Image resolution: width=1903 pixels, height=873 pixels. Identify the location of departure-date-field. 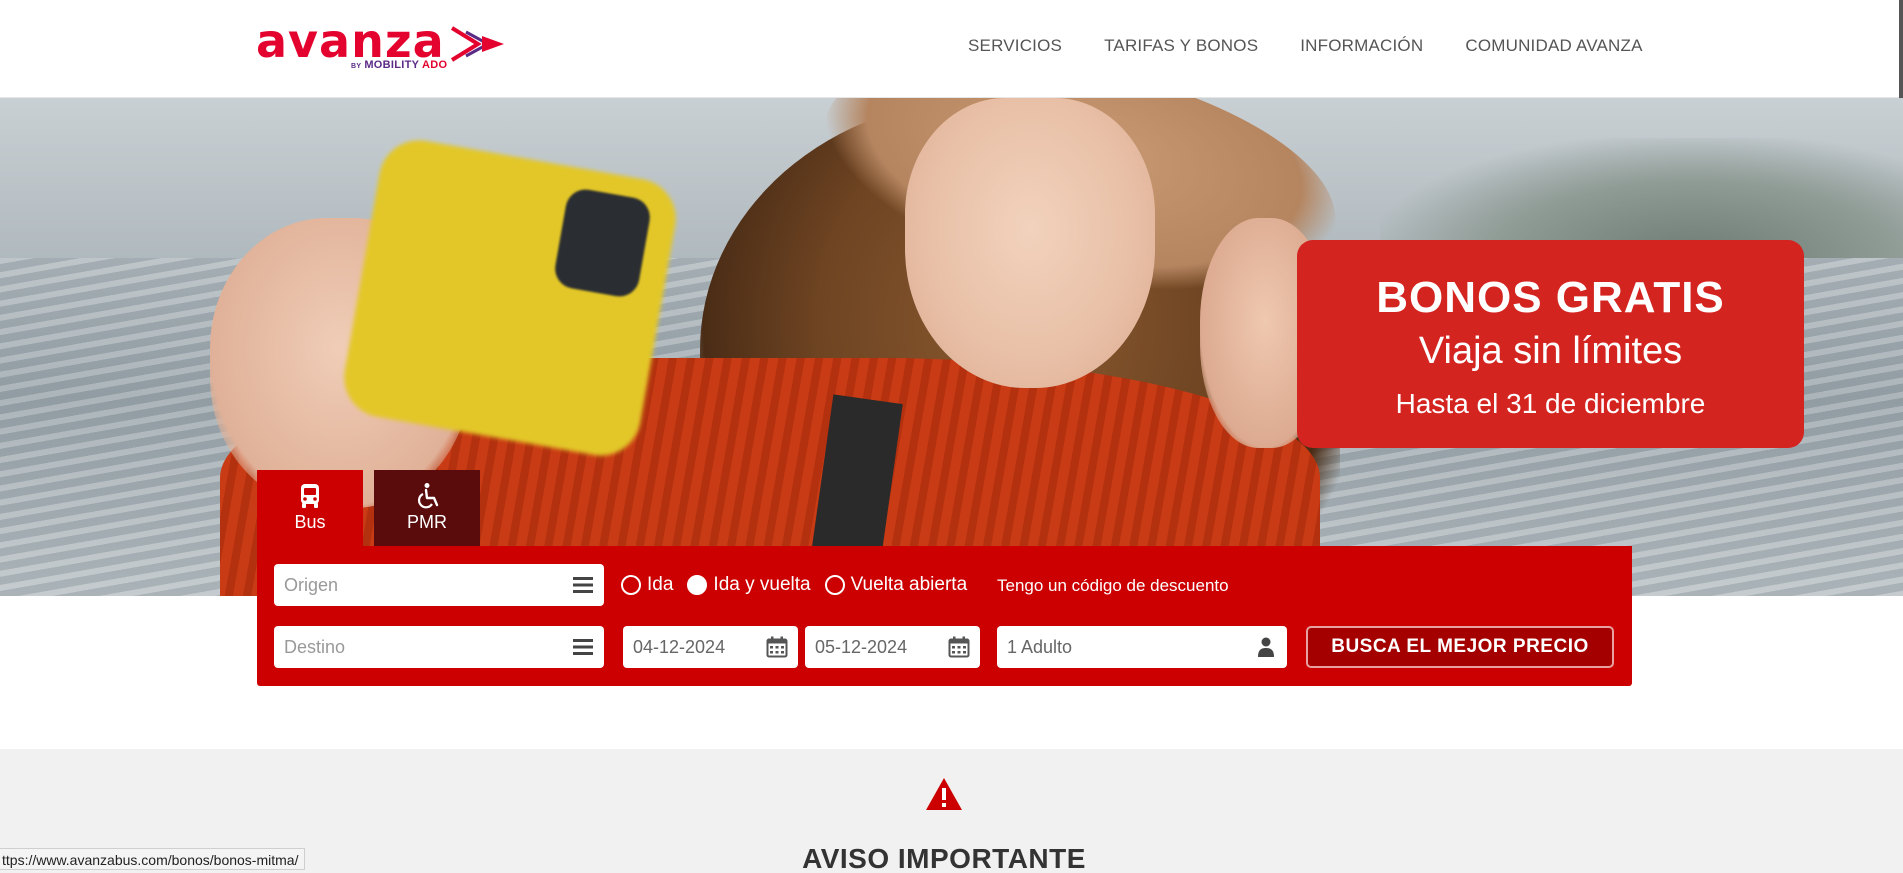
(710, 647).